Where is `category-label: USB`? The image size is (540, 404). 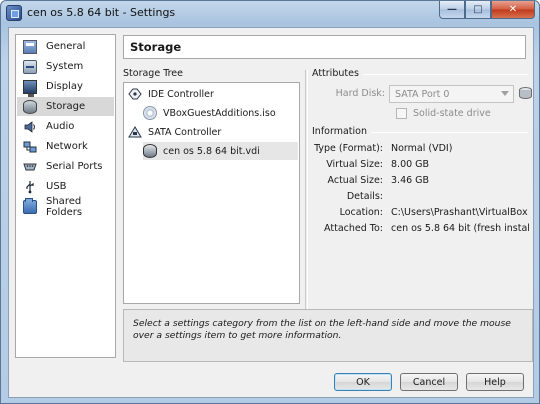
category-label: USB is located at coordinates (56, 186).